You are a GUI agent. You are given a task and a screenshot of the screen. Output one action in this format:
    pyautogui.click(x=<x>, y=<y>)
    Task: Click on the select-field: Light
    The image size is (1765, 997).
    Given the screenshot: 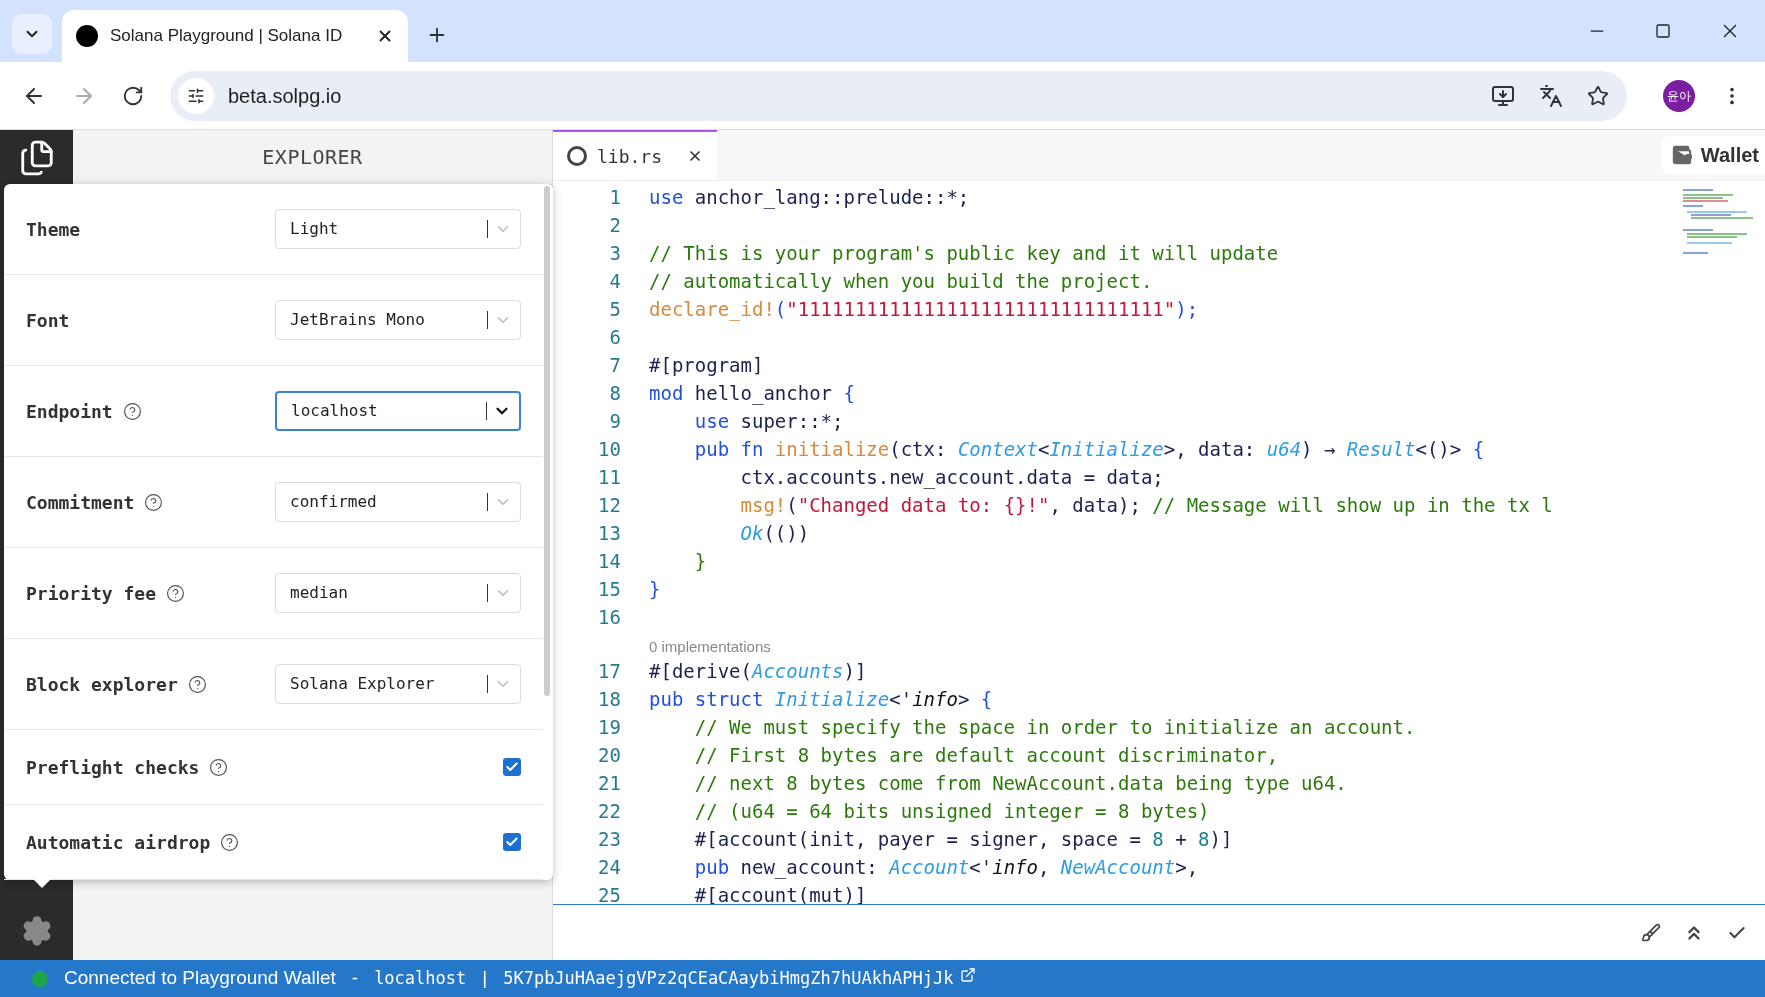 What is the action you would take?
    pyautogui.click(x=398, y=229)
    